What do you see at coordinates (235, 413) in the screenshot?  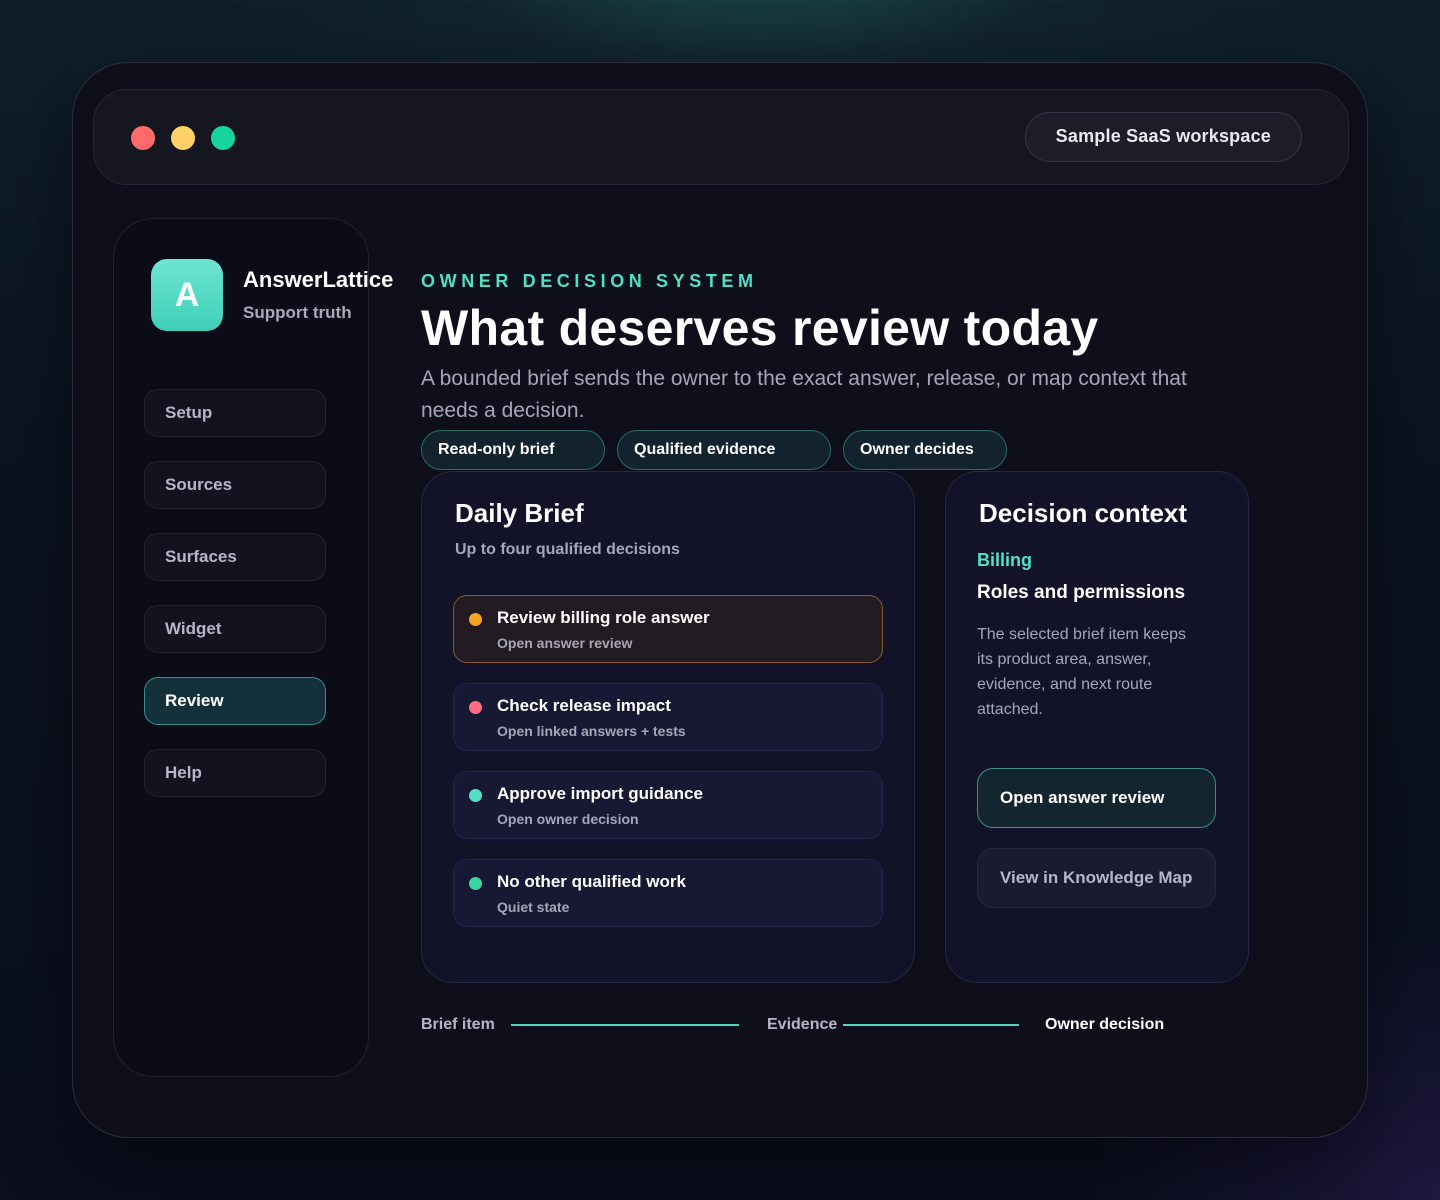 I see `sidebar-item-setup: Setup` at bounding box center [235, 413].